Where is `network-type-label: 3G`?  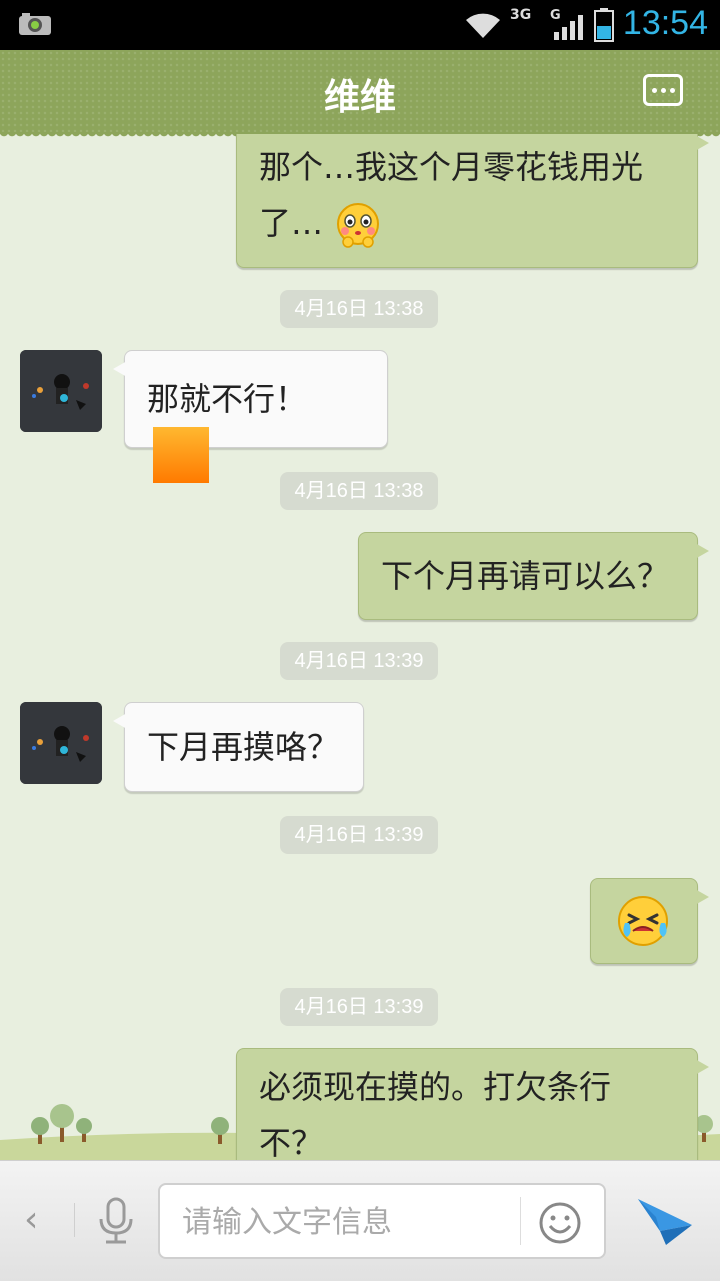
network-type-label: 3G is located at coordinates (521, 15).